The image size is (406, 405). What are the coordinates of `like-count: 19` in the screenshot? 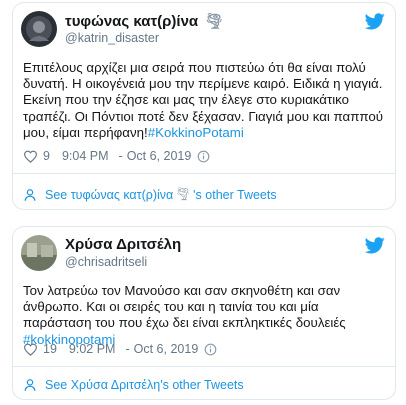 It's located at (50, 349).